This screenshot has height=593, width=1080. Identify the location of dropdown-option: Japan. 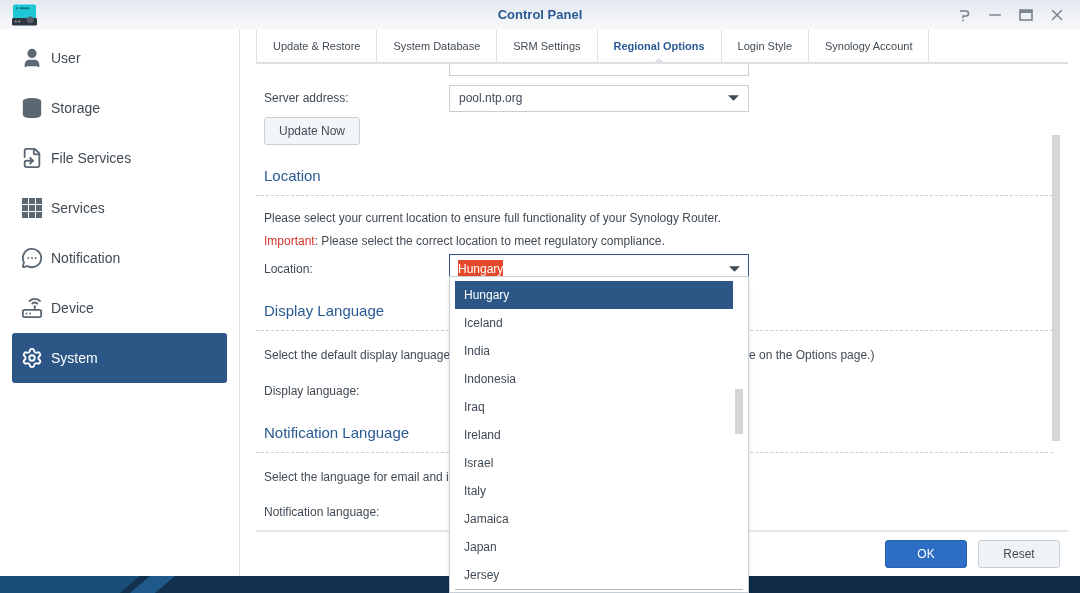
(594, 547).